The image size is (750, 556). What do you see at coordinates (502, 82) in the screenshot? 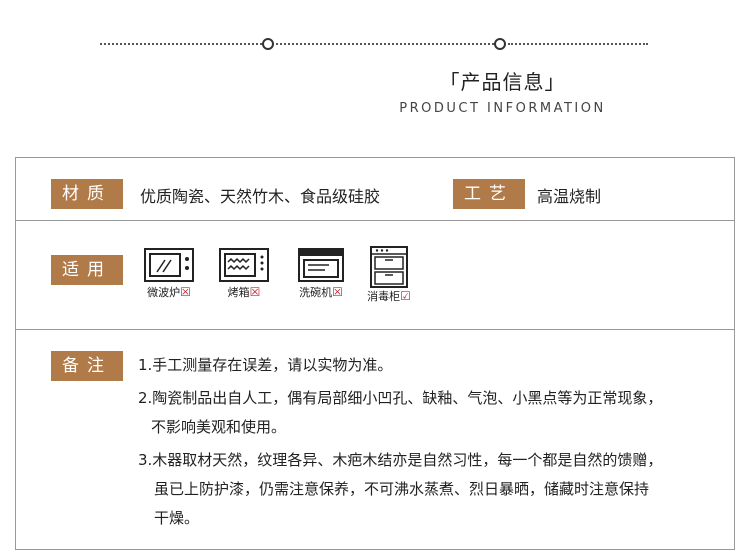
I see `section-title: 「产品信息」` at bounding box center [502, 82].